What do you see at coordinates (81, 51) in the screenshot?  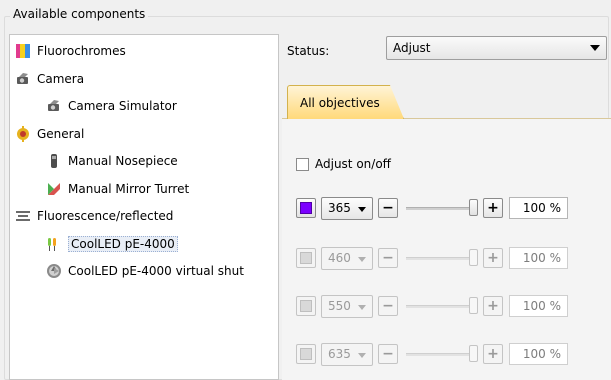 I see `tree-item-label: Fluorochromes` at bounding box center [81, 51].